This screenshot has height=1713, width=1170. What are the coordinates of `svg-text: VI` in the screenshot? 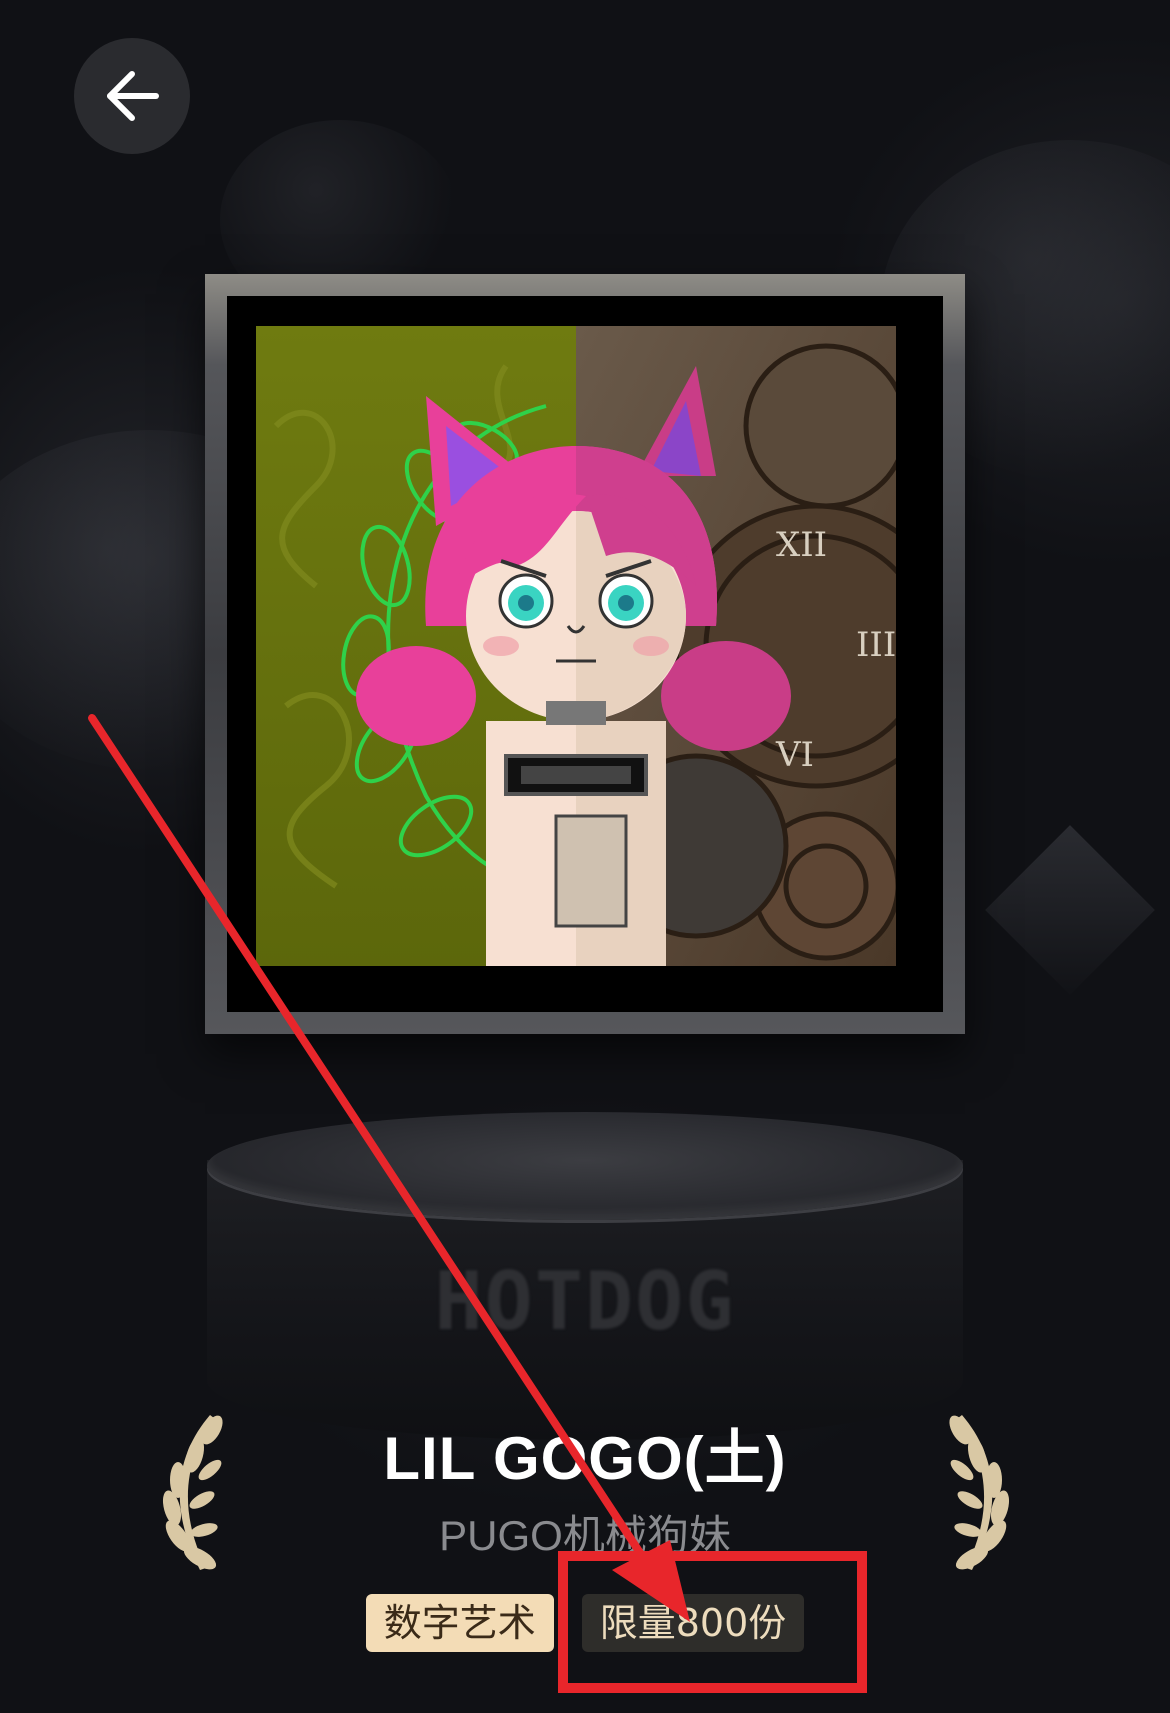 It's located at (794, 755).